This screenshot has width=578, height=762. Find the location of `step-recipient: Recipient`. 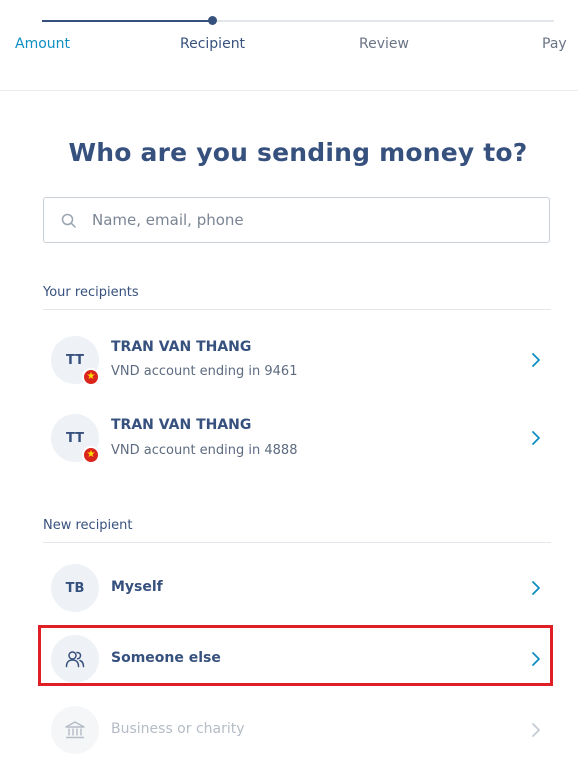

step-recipient: Recipient is located at coordinates (213, 44).